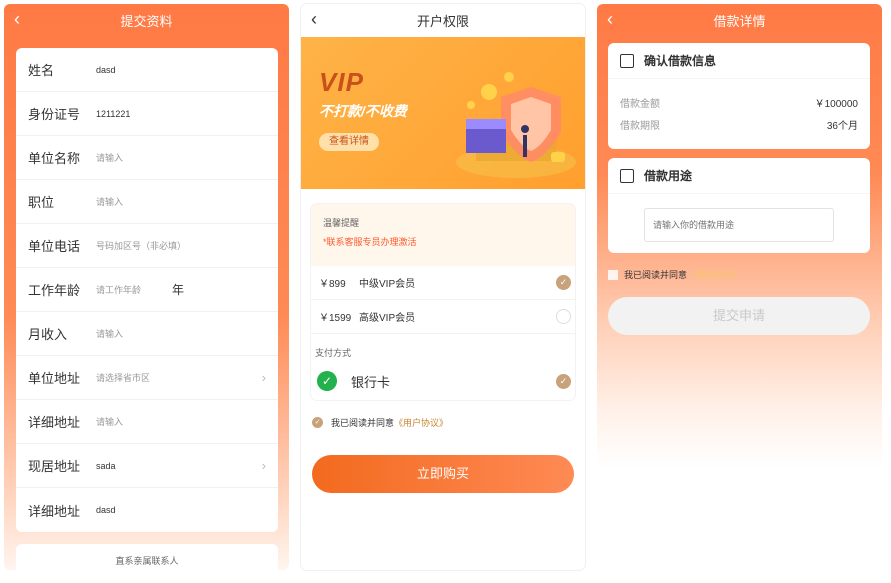 The width and height of the screenshot is (891, 583). Describe the element at coordinates (41, 202) in the screenshot. I see `form-label: 职位` at that location.